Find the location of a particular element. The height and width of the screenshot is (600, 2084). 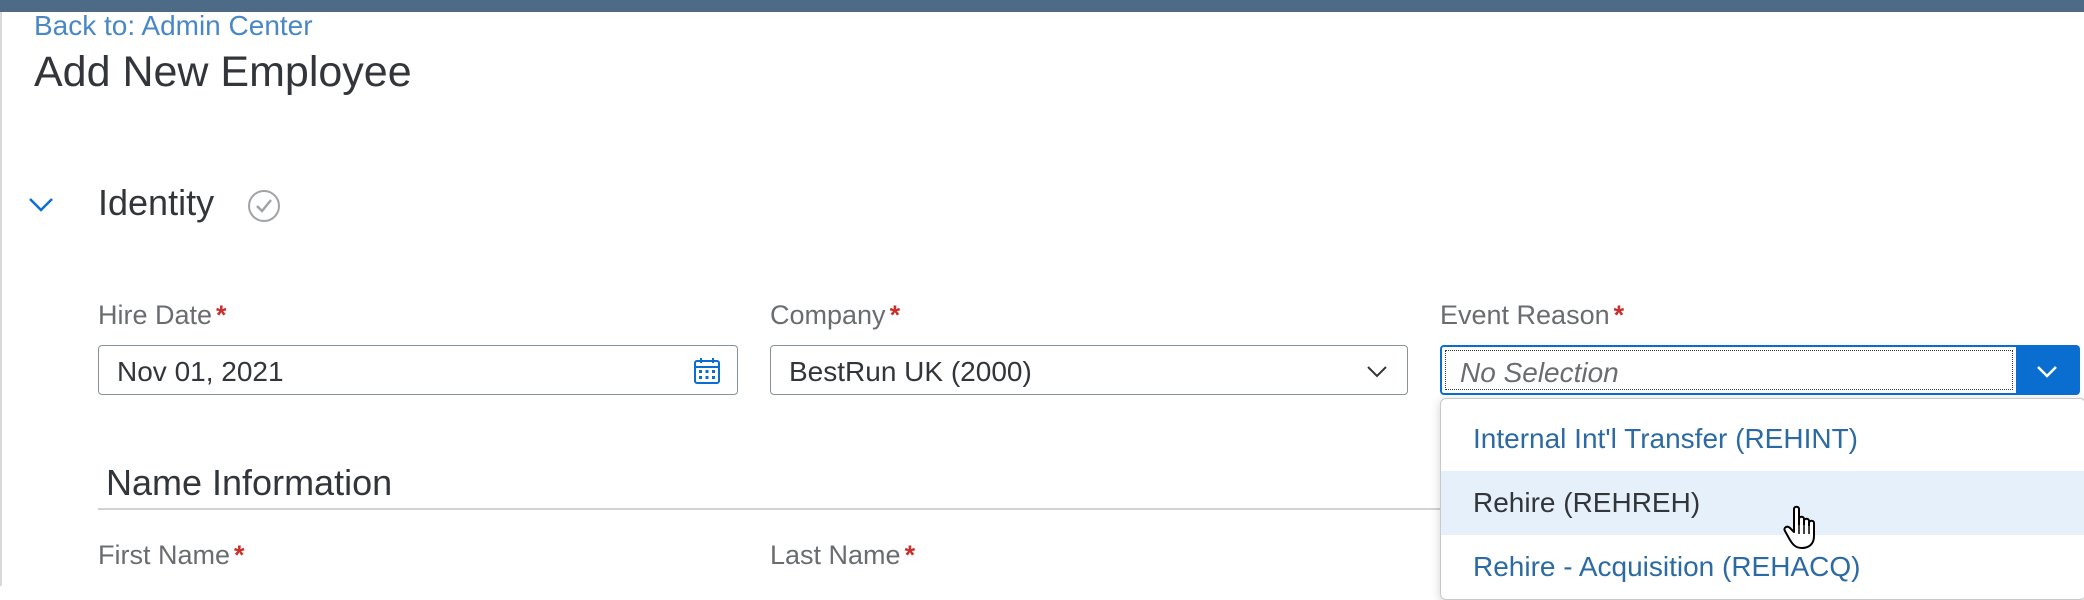

hire-date-value: Nov 01, 2021 is located at coordinates (200, 371).